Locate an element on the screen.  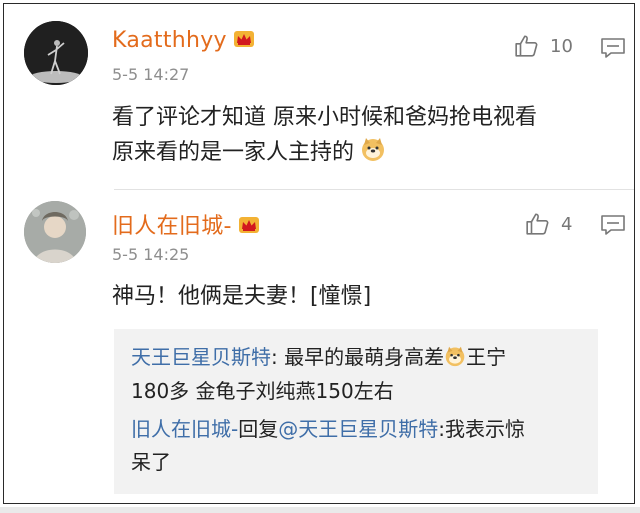
comment-text: 看了评论才知道 原来小时候和爸妈抢电视看 原来看的是一家人主持的 is located at coordinates (324, 136).